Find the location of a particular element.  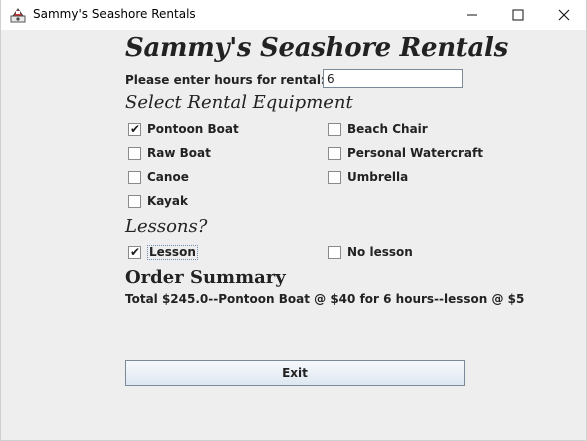

minimize-button is located at coordinates (471, 15).